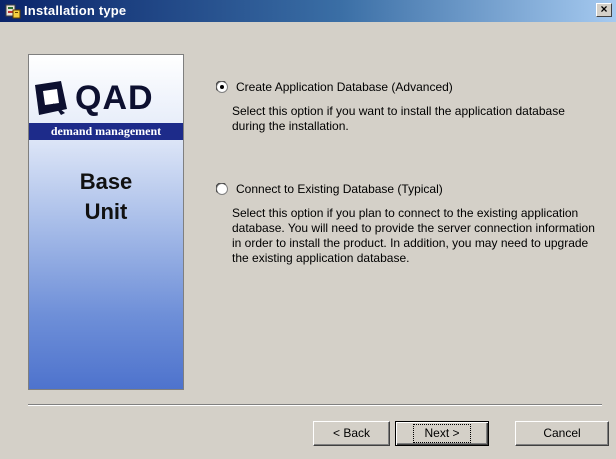 This screenshot has height=459, width=616. What do you see at coordinates (75, 10) in the screenshot?
I see `window-title: Installation type` at bounding box center [75, 10].